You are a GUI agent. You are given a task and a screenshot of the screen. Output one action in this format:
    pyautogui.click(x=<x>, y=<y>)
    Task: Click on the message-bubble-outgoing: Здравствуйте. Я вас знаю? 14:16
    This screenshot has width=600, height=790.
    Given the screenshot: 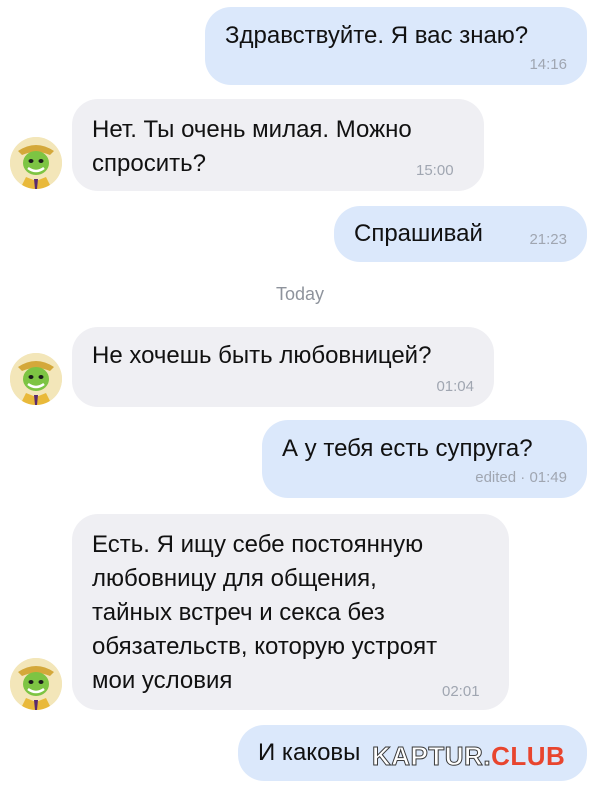 What is the action you would take?
    pyautogui.click(x=396, y=46)
    